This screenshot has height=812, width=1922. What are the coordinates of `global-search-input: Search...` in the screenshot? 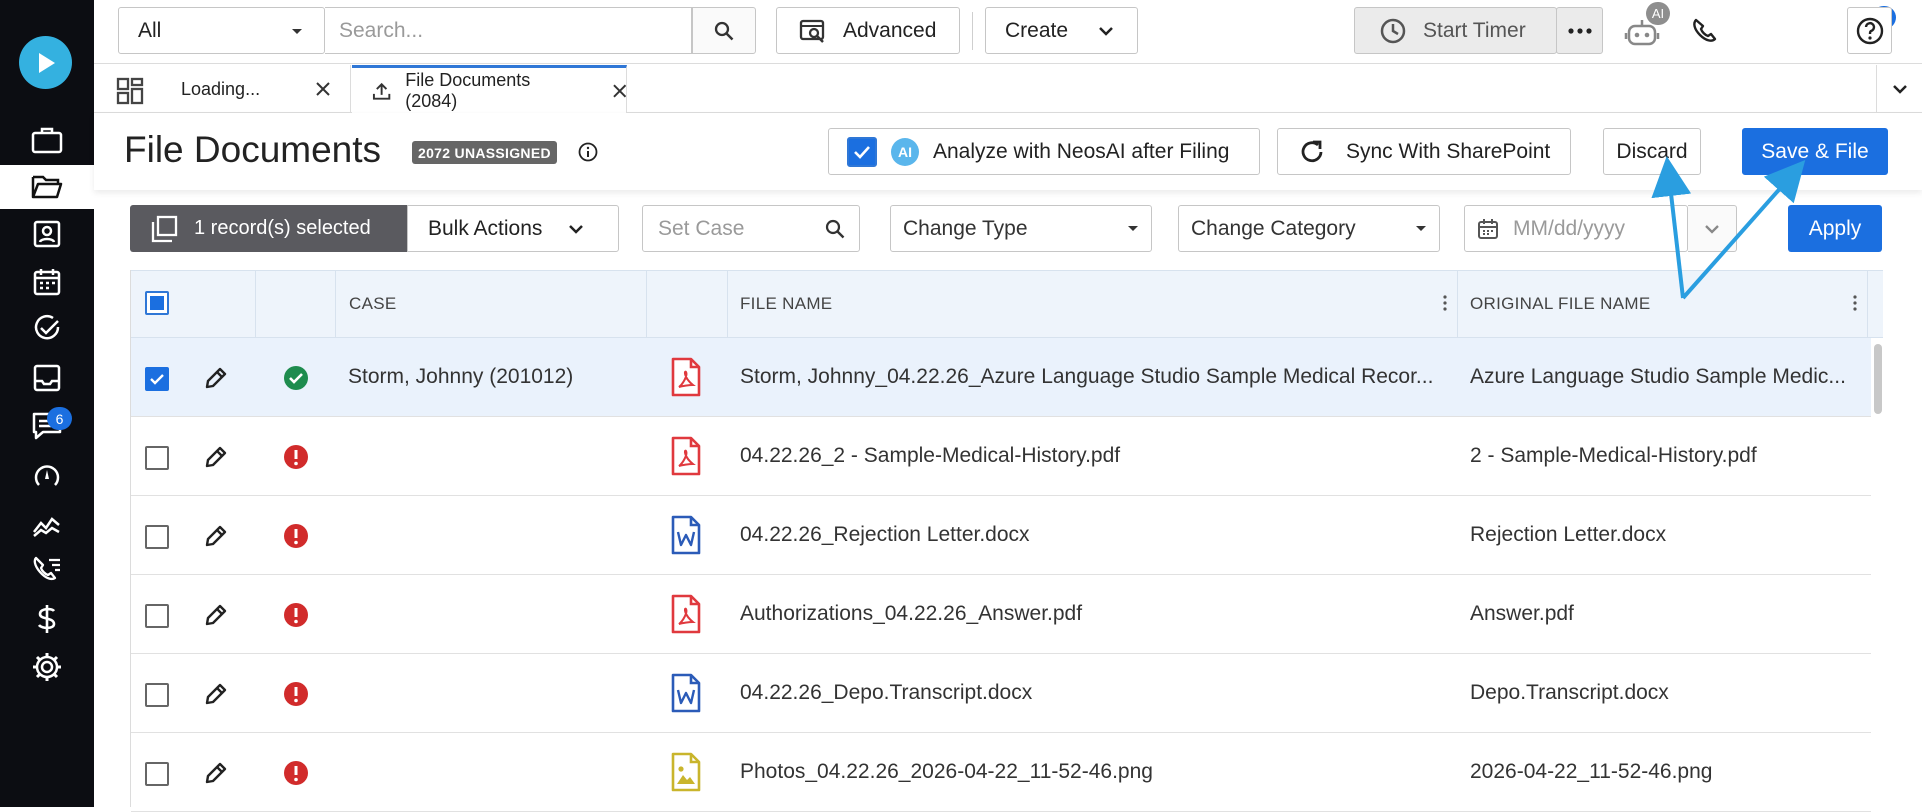 It's located at (508, 30).